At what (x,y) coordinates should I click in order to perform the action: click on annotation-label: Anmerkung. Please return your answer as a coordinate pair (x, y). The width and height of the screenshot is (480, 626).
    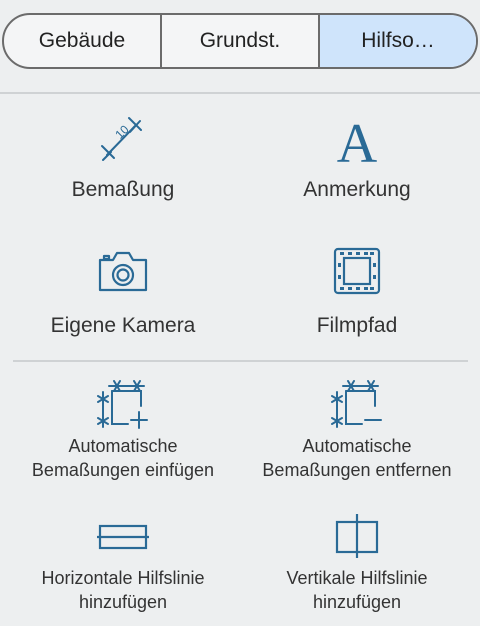
    Looking at the image, I should click on (357, 189).